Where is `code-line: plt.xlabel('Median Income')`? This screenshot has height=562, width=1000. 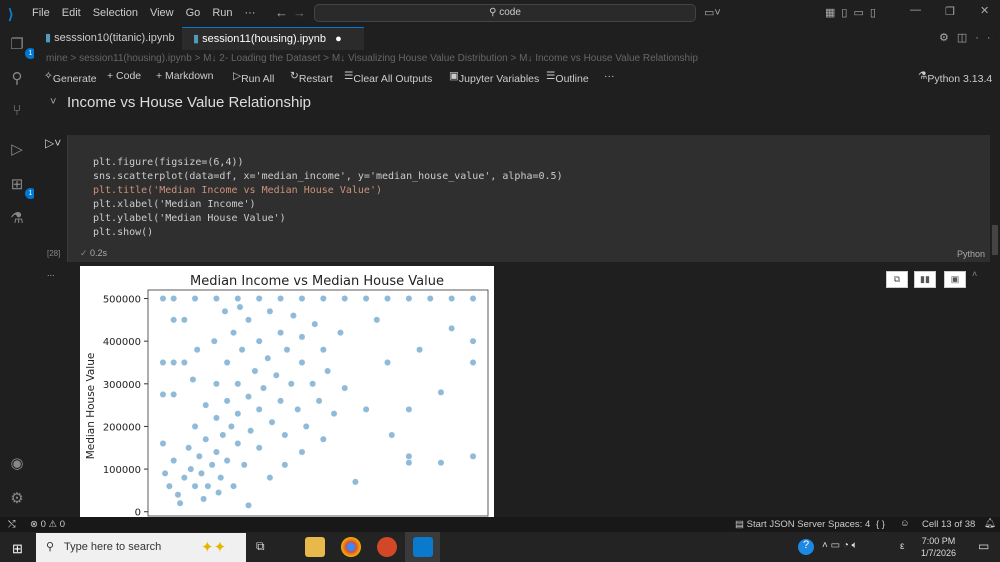 code-line: plt.xlabel('Median Income') is located at coordinates (174, 204).